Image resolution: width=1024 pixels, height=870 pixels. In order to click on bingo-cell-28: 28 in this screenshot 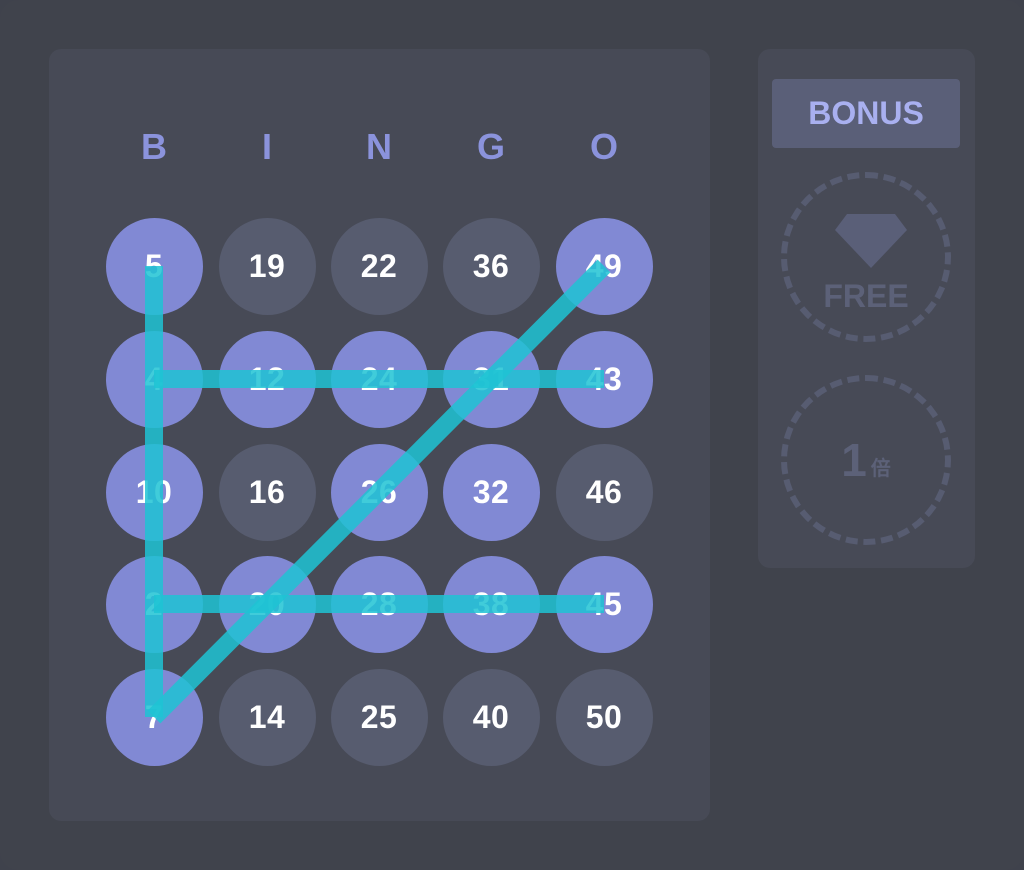, I will do `click(379, 604)`.